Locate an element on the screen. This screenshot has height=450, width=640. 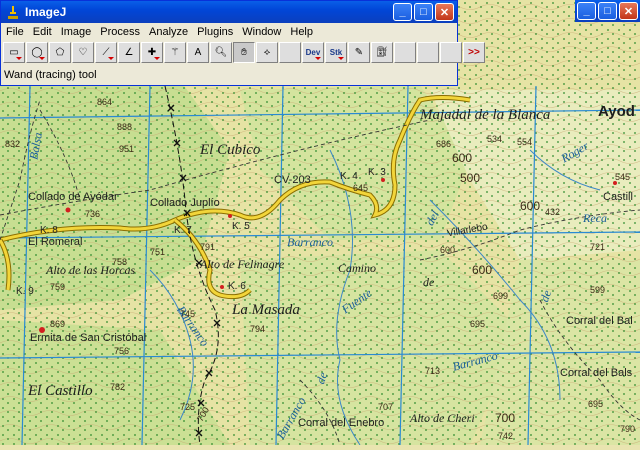
text-tool-icon: A is located at coordinates (198, 52).